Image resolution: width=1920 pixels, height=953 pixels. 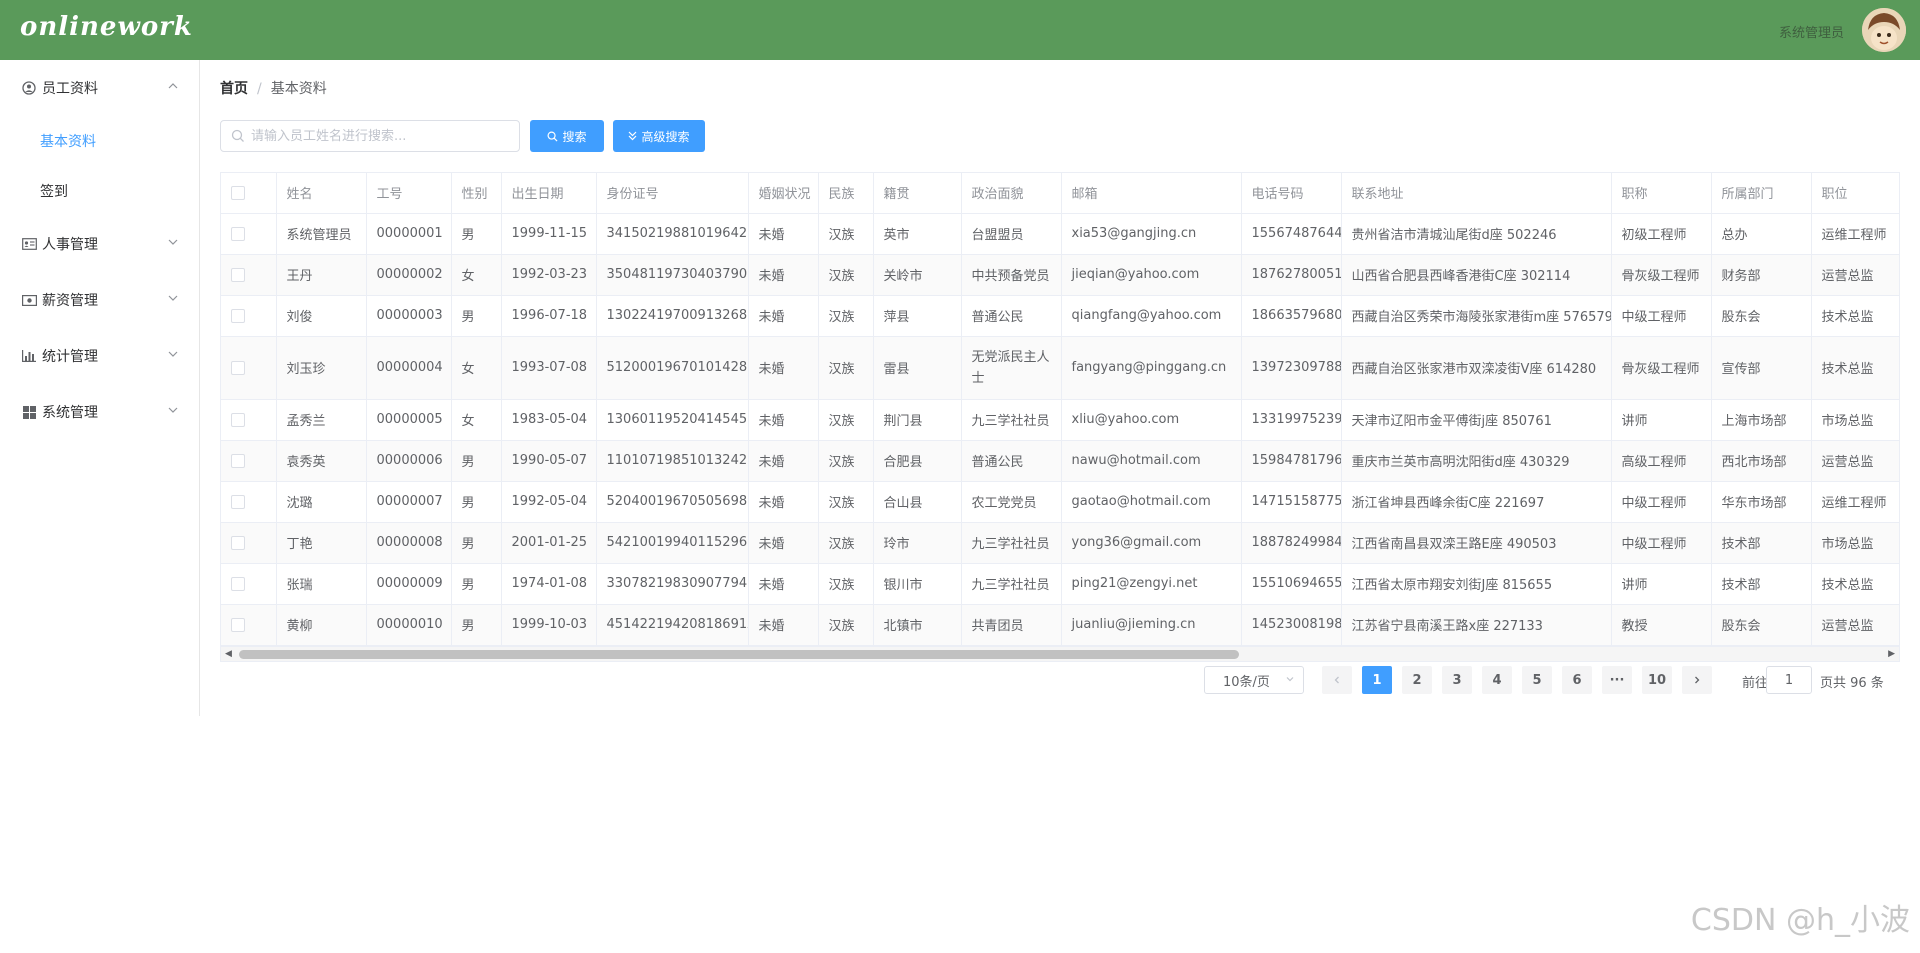 I want to click on column-header: 联系地址, so click(x=1476, y=193).